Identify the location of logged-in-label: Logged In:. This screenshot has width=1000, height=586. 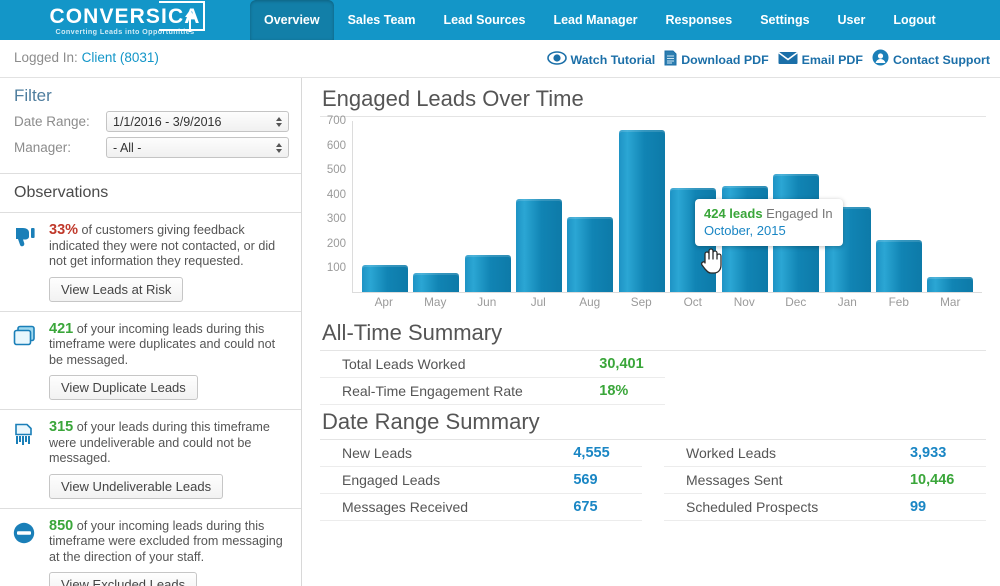
(46, 57).